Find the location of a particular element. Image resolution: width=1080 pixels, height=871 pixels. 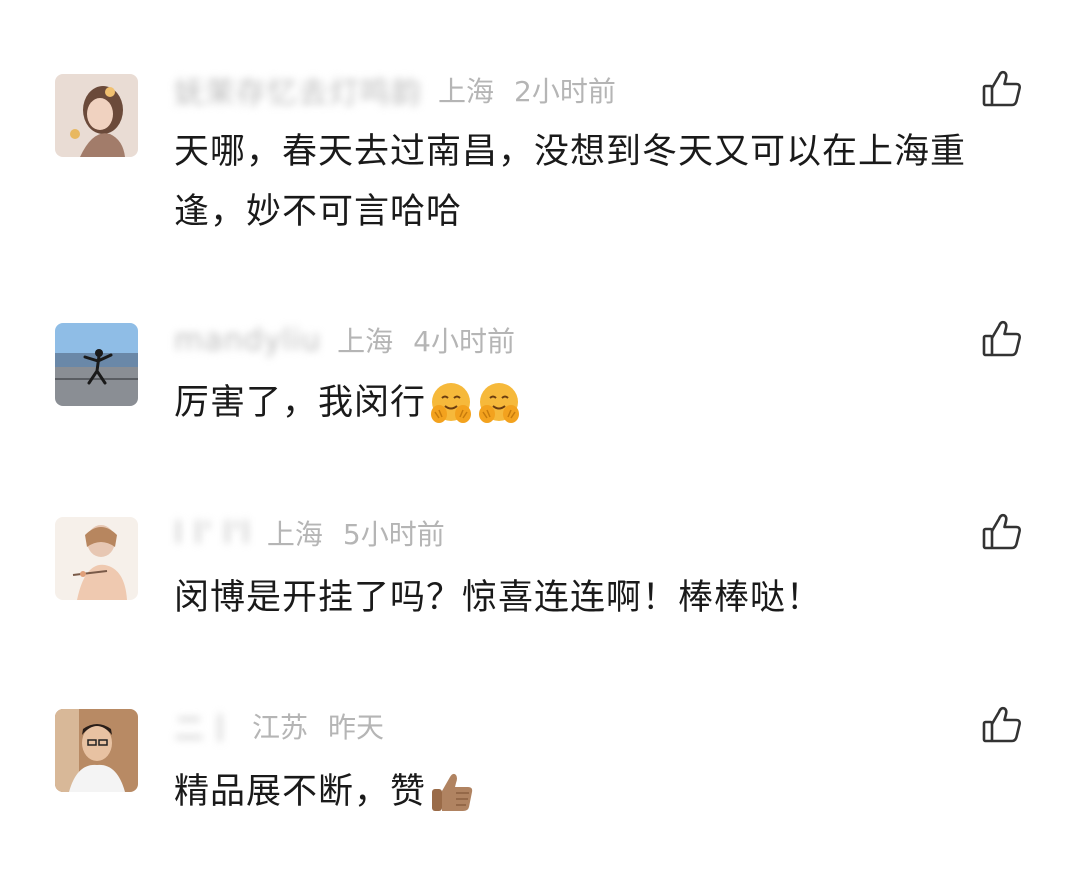

thumbs-up-emoji is located at coordinates (452, 792).